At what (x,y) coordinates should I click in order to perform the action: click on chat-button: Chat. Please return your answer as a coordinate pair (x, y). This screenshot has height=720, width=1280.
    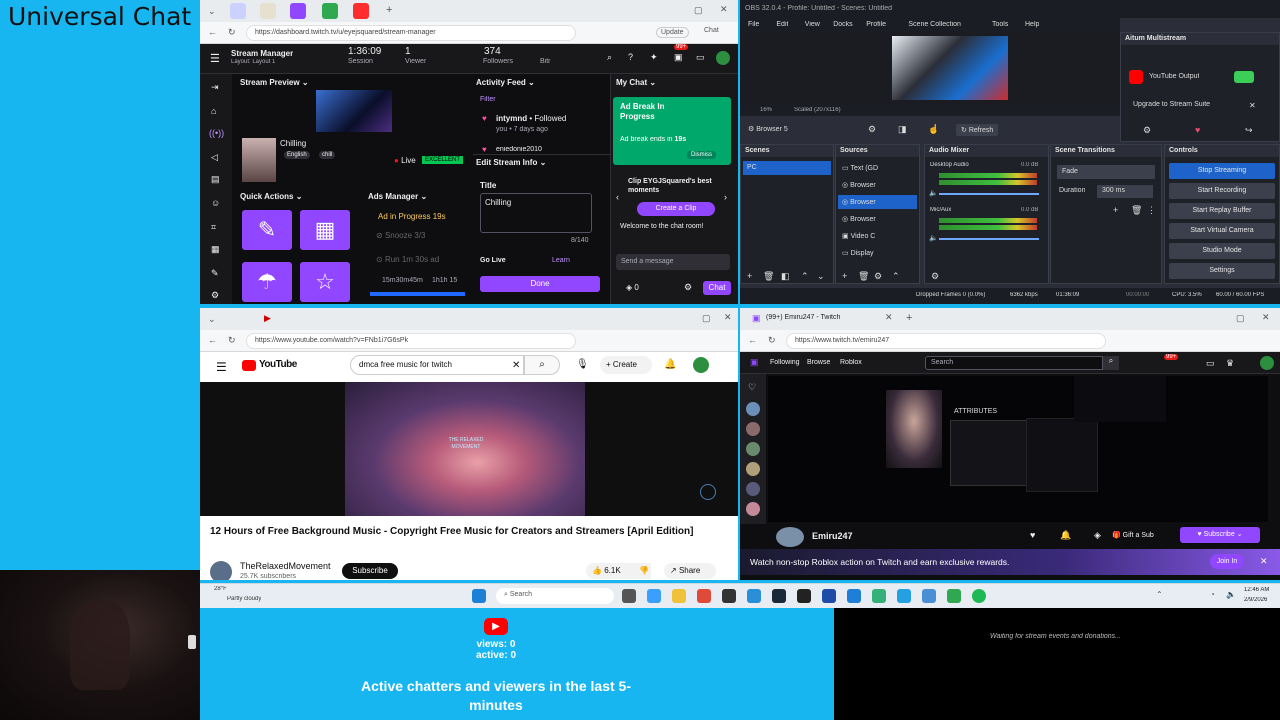
    Looking at the image, I should click on (711, 30).